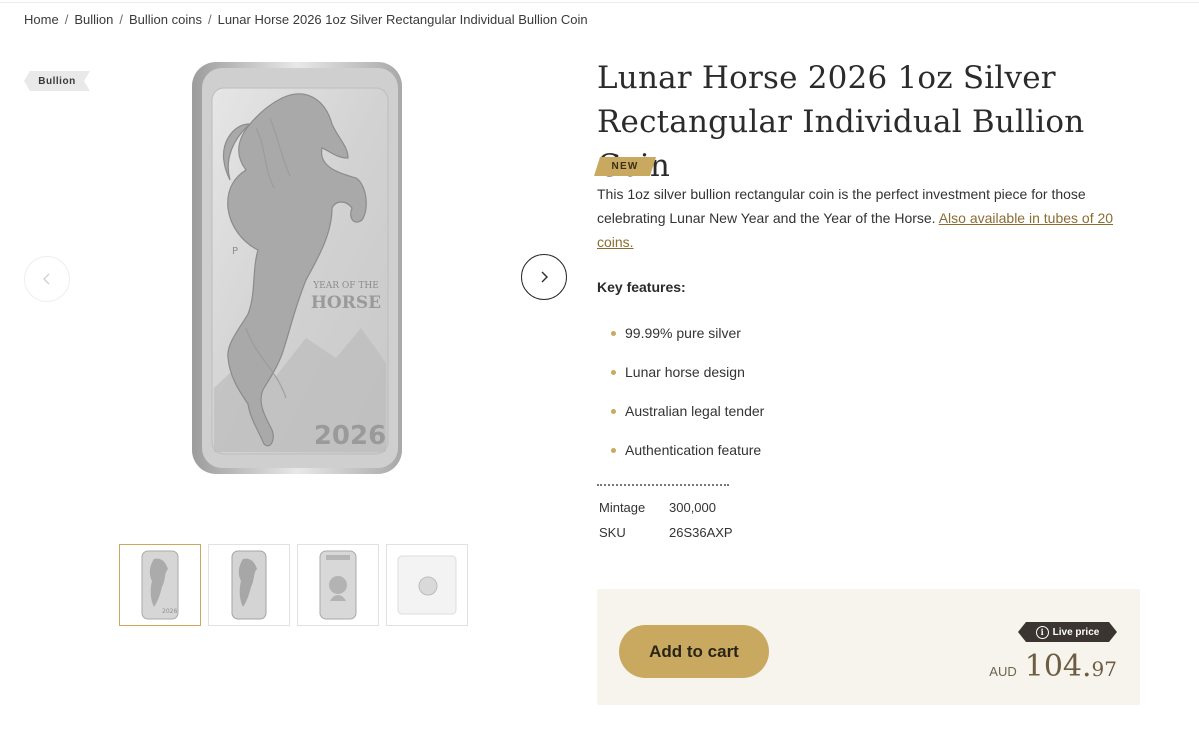  What do you see at coordinates (694, 651) in the screenshot?
I see `add-to-cart-button: Add to cart` at bounding box center [694, 651].